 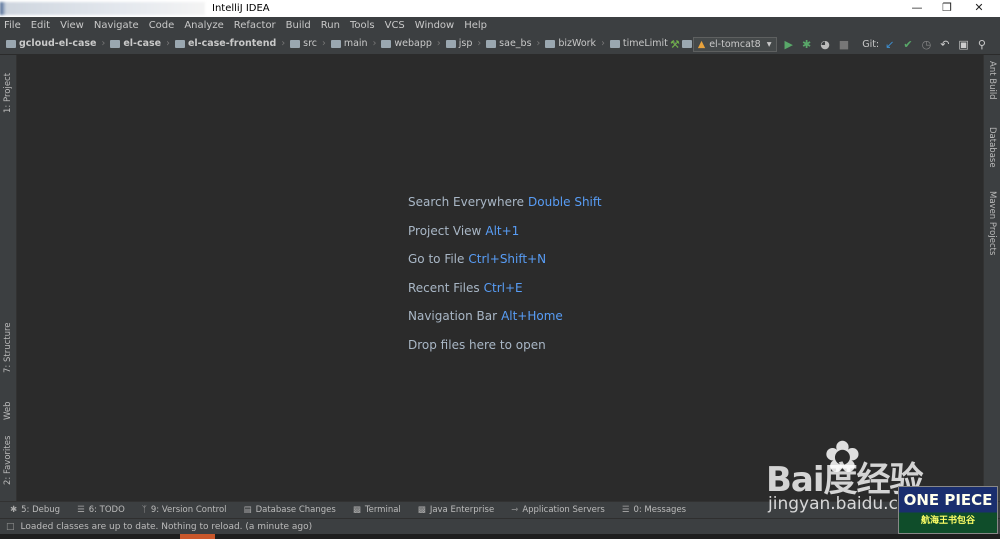 What do you see at coordinates (465, 287) in the screenshot?
I see `hint-recent-files: Recent Files Ctrl+E` at bounding box center [465, 287].